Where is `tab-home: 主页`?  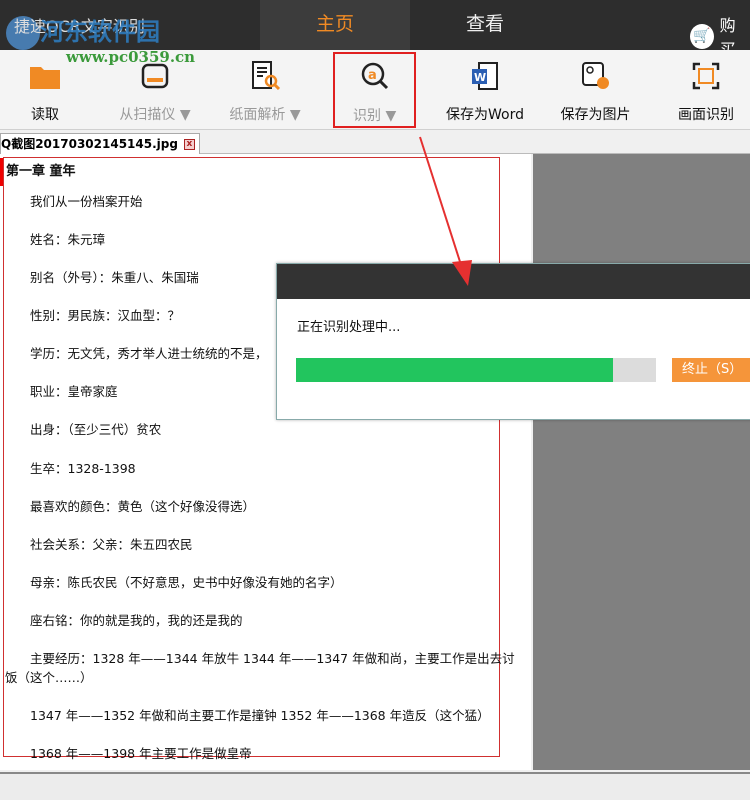
tab-home: 主页 is located at coordinates (335, 25).